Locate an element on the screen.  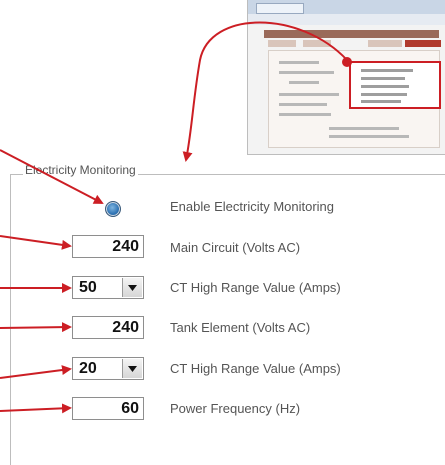
thumbnail-browser-tab is located at coordinates (280, 8).